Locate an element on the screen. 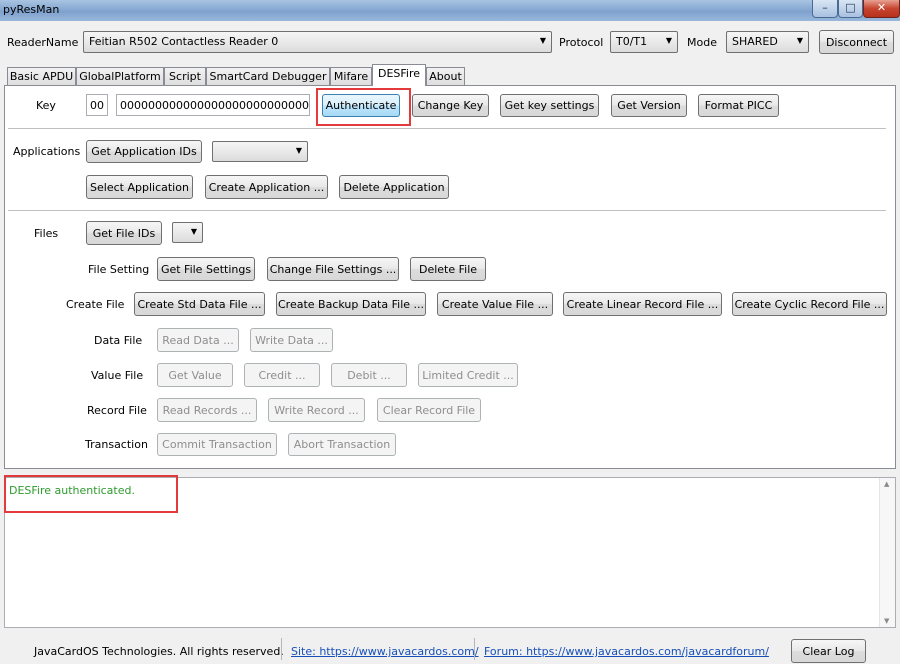  key-value-field: 00000000000000000000000000000000 is located at coordinates (213, 105).